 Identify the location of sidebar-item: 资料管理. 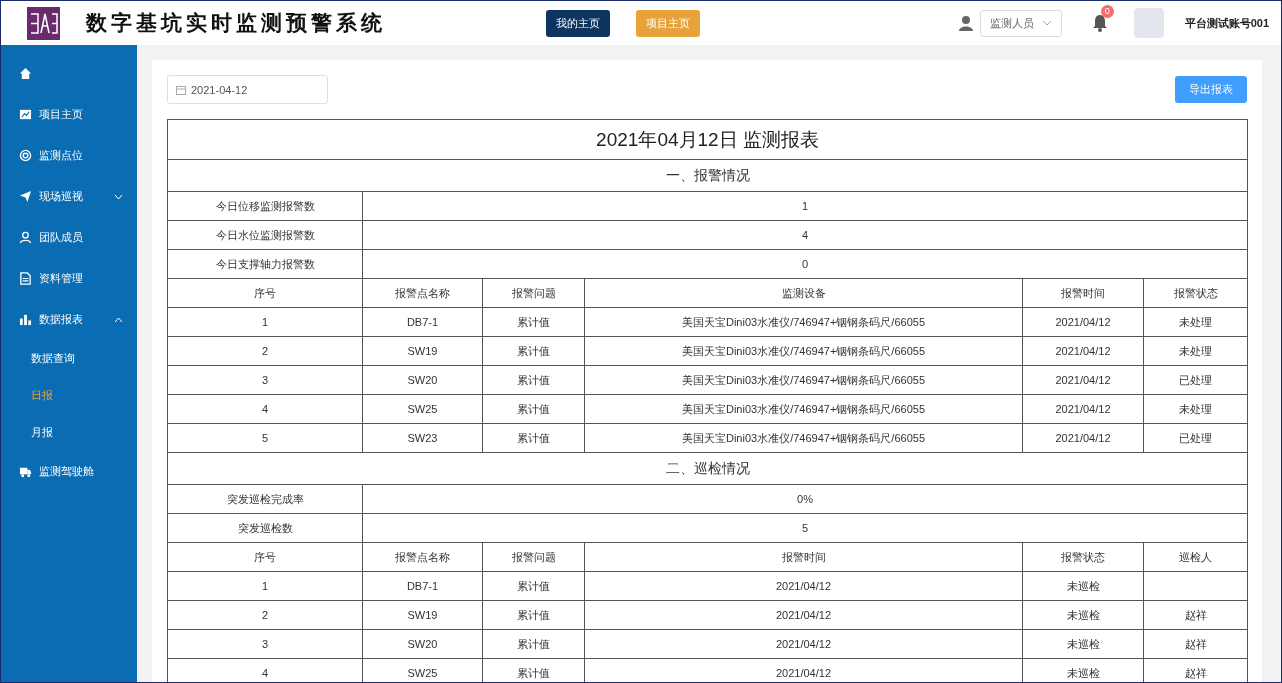
(69, 278).